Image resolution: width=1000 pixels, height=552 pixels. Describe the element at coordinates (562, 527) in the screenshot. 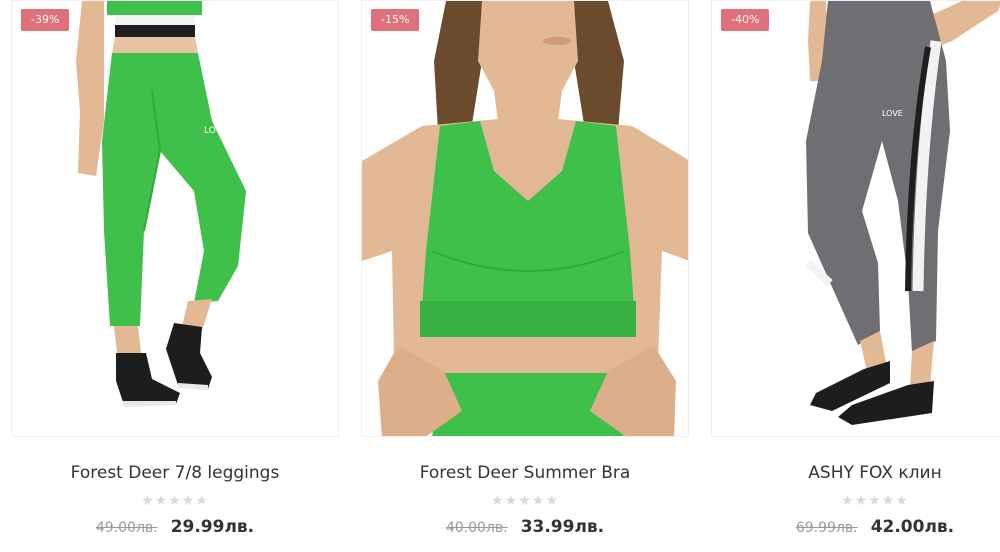

I see `sale-price: 33.99лв.` at that location.